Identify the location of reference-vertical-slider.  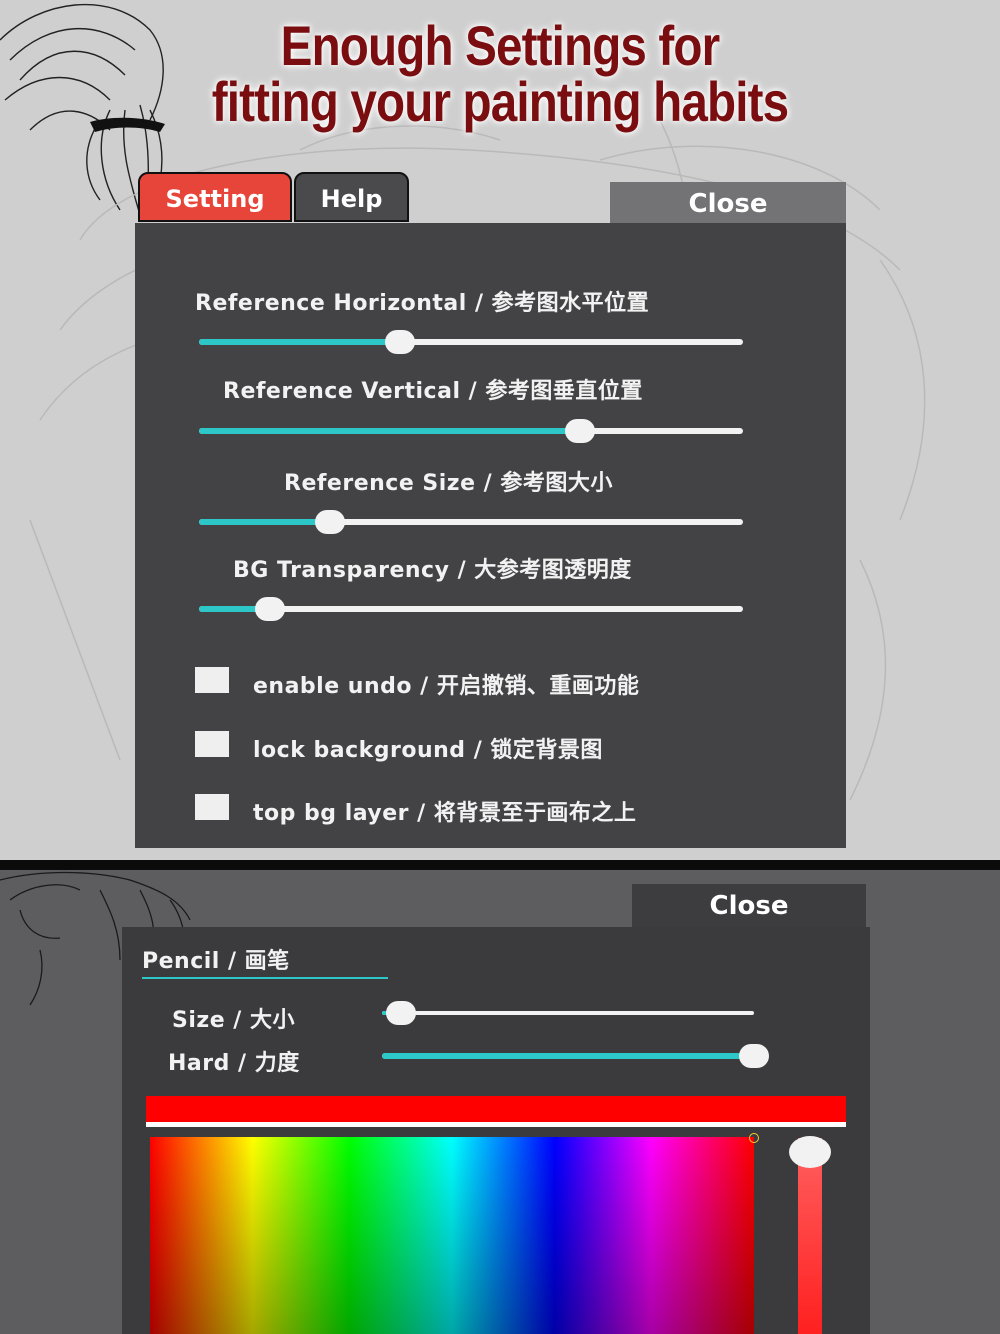
(471, 431).